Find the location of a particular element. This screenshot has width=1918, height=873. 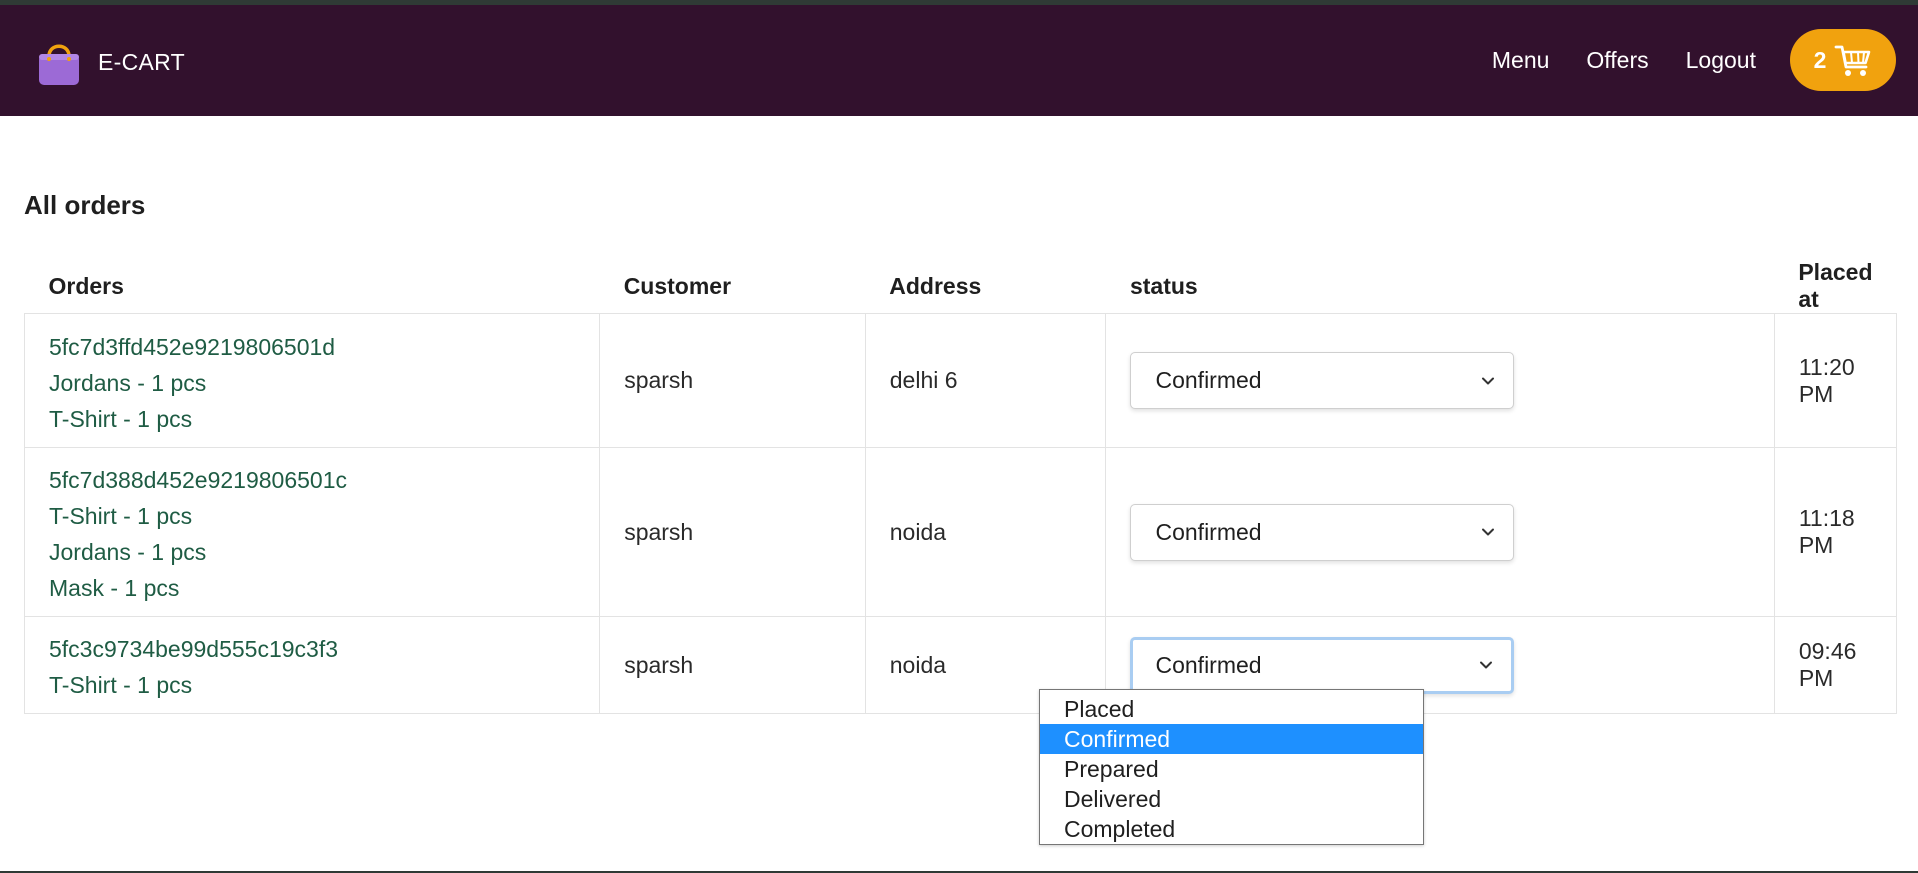

cart-button: 2 is located at coordinates (1843, 60).